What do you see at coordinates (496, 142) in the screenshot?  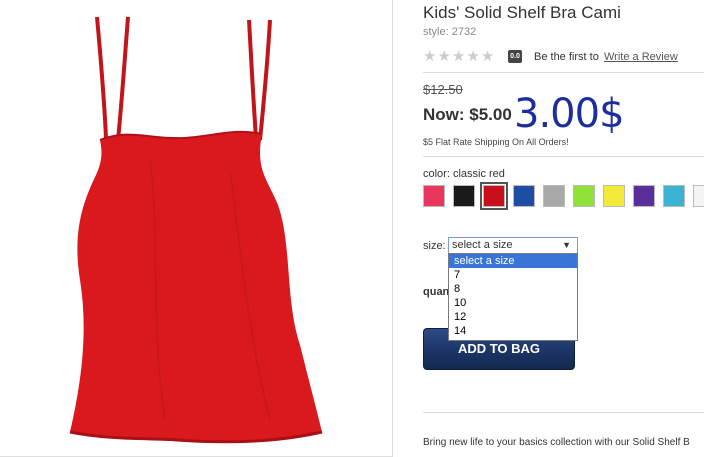 I see `shipping-note: $5 Flat Rate Shipping On All Orders!` at bounding box center [496, 142].